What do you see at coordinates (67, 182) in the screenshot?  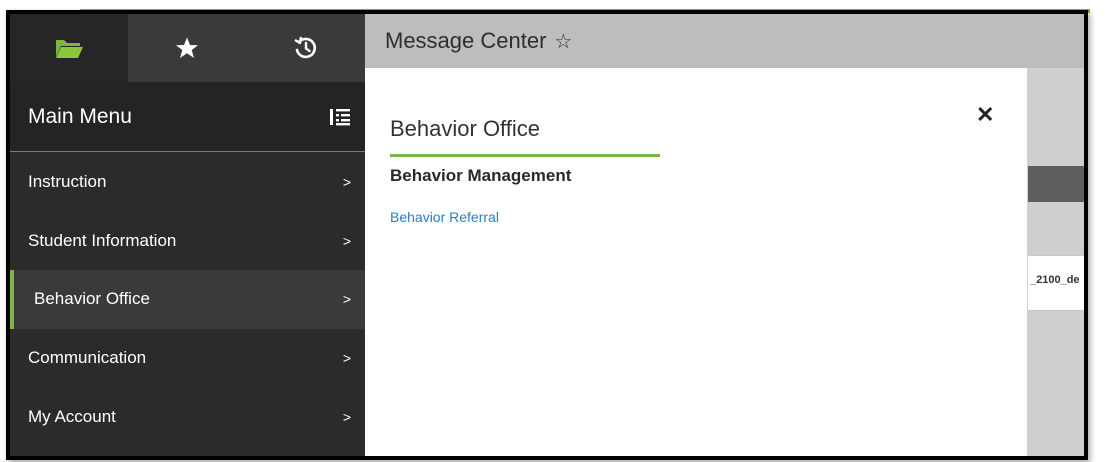 I see `sidebar-item-label: Instruction` at bounding box center [67, 182].